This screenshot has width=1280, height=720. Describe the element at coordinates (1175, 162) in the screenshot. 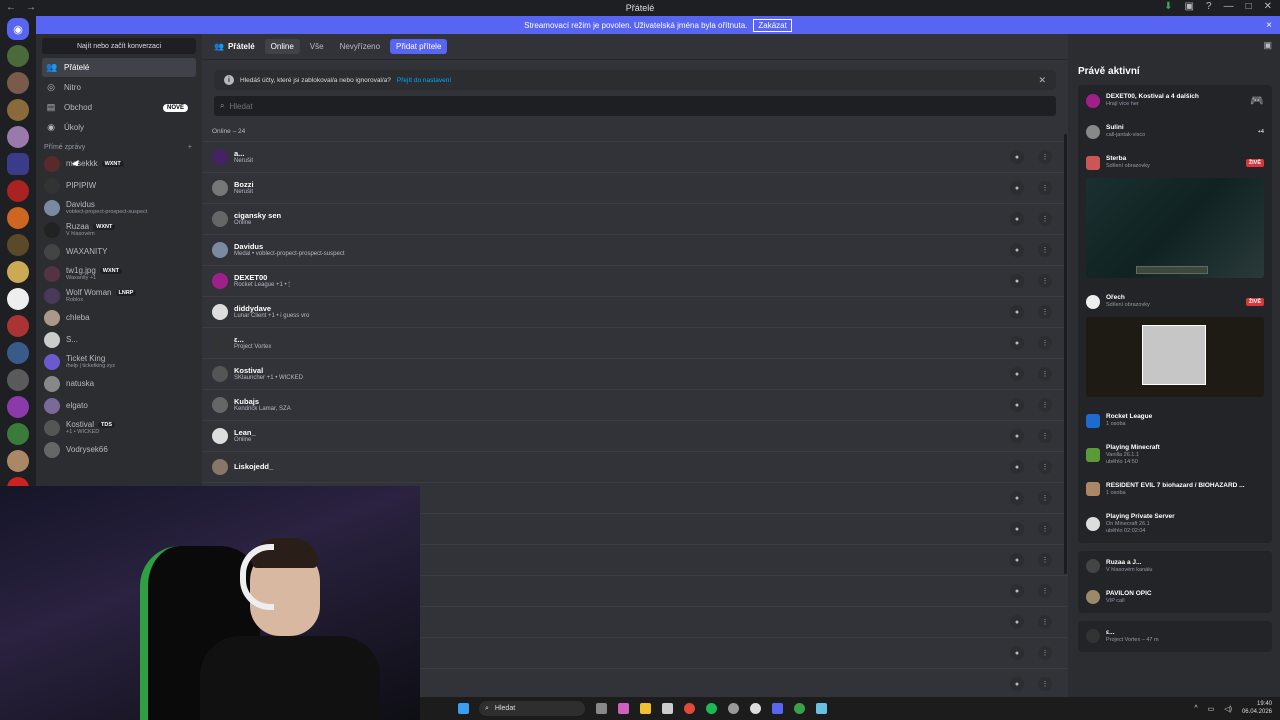

I see `activity-row: Sterba Sdílení obrazovky ŽIVĚ` at that location.